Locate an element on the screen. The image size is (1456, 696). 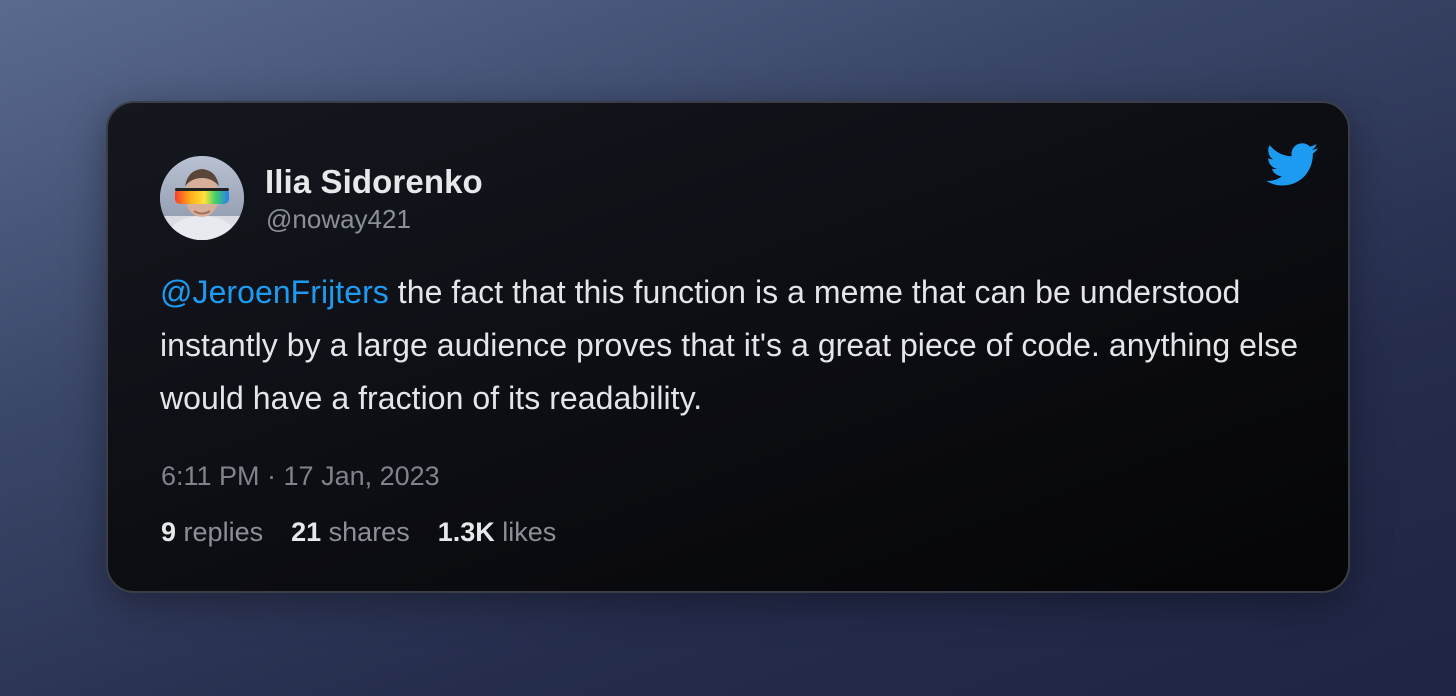
replies-count: 9 is located at coordinates (169, 532).